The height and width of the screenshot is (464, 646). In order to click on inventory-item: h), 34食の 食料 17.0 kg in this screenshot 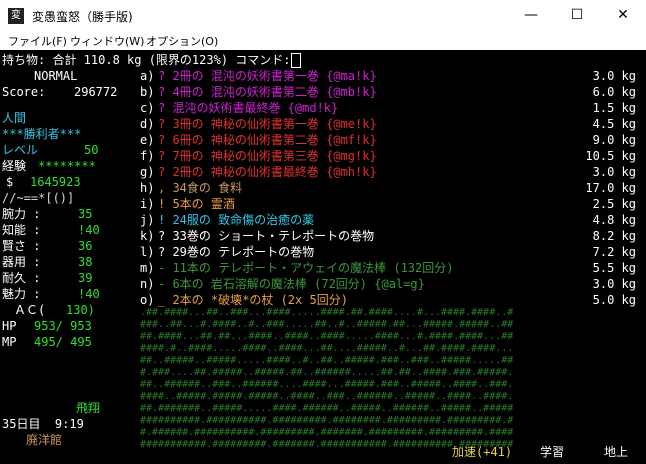, I will do `click(390, 188)`.